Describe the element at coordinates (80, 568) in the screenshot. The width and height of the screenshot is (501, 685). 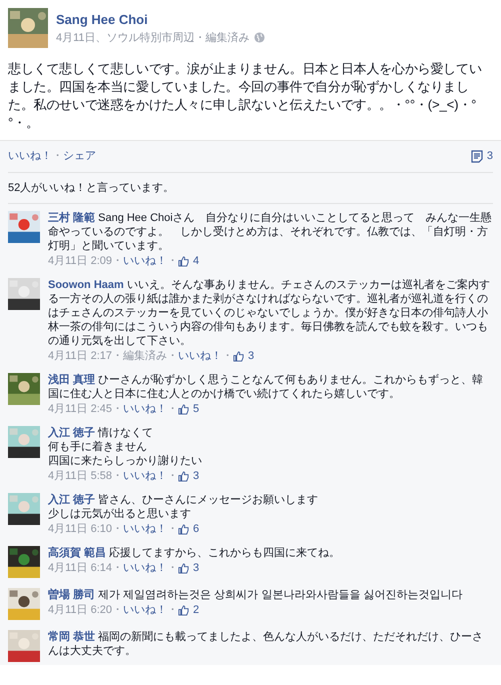
I see `comment-time: 4月11日 6:14` at that location.